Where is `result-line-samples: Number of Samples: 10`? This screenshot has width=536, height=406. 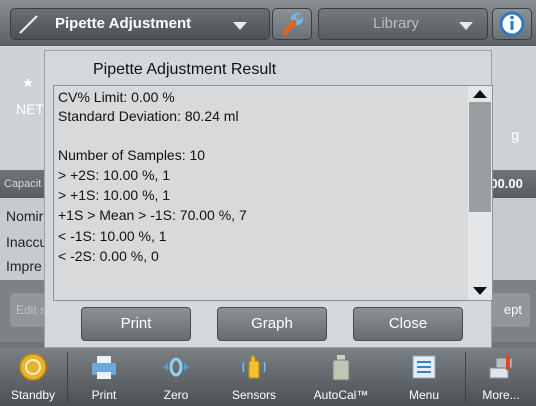
result-line-samples: Number of Samples: 10 is located at coordinates (132, 155).